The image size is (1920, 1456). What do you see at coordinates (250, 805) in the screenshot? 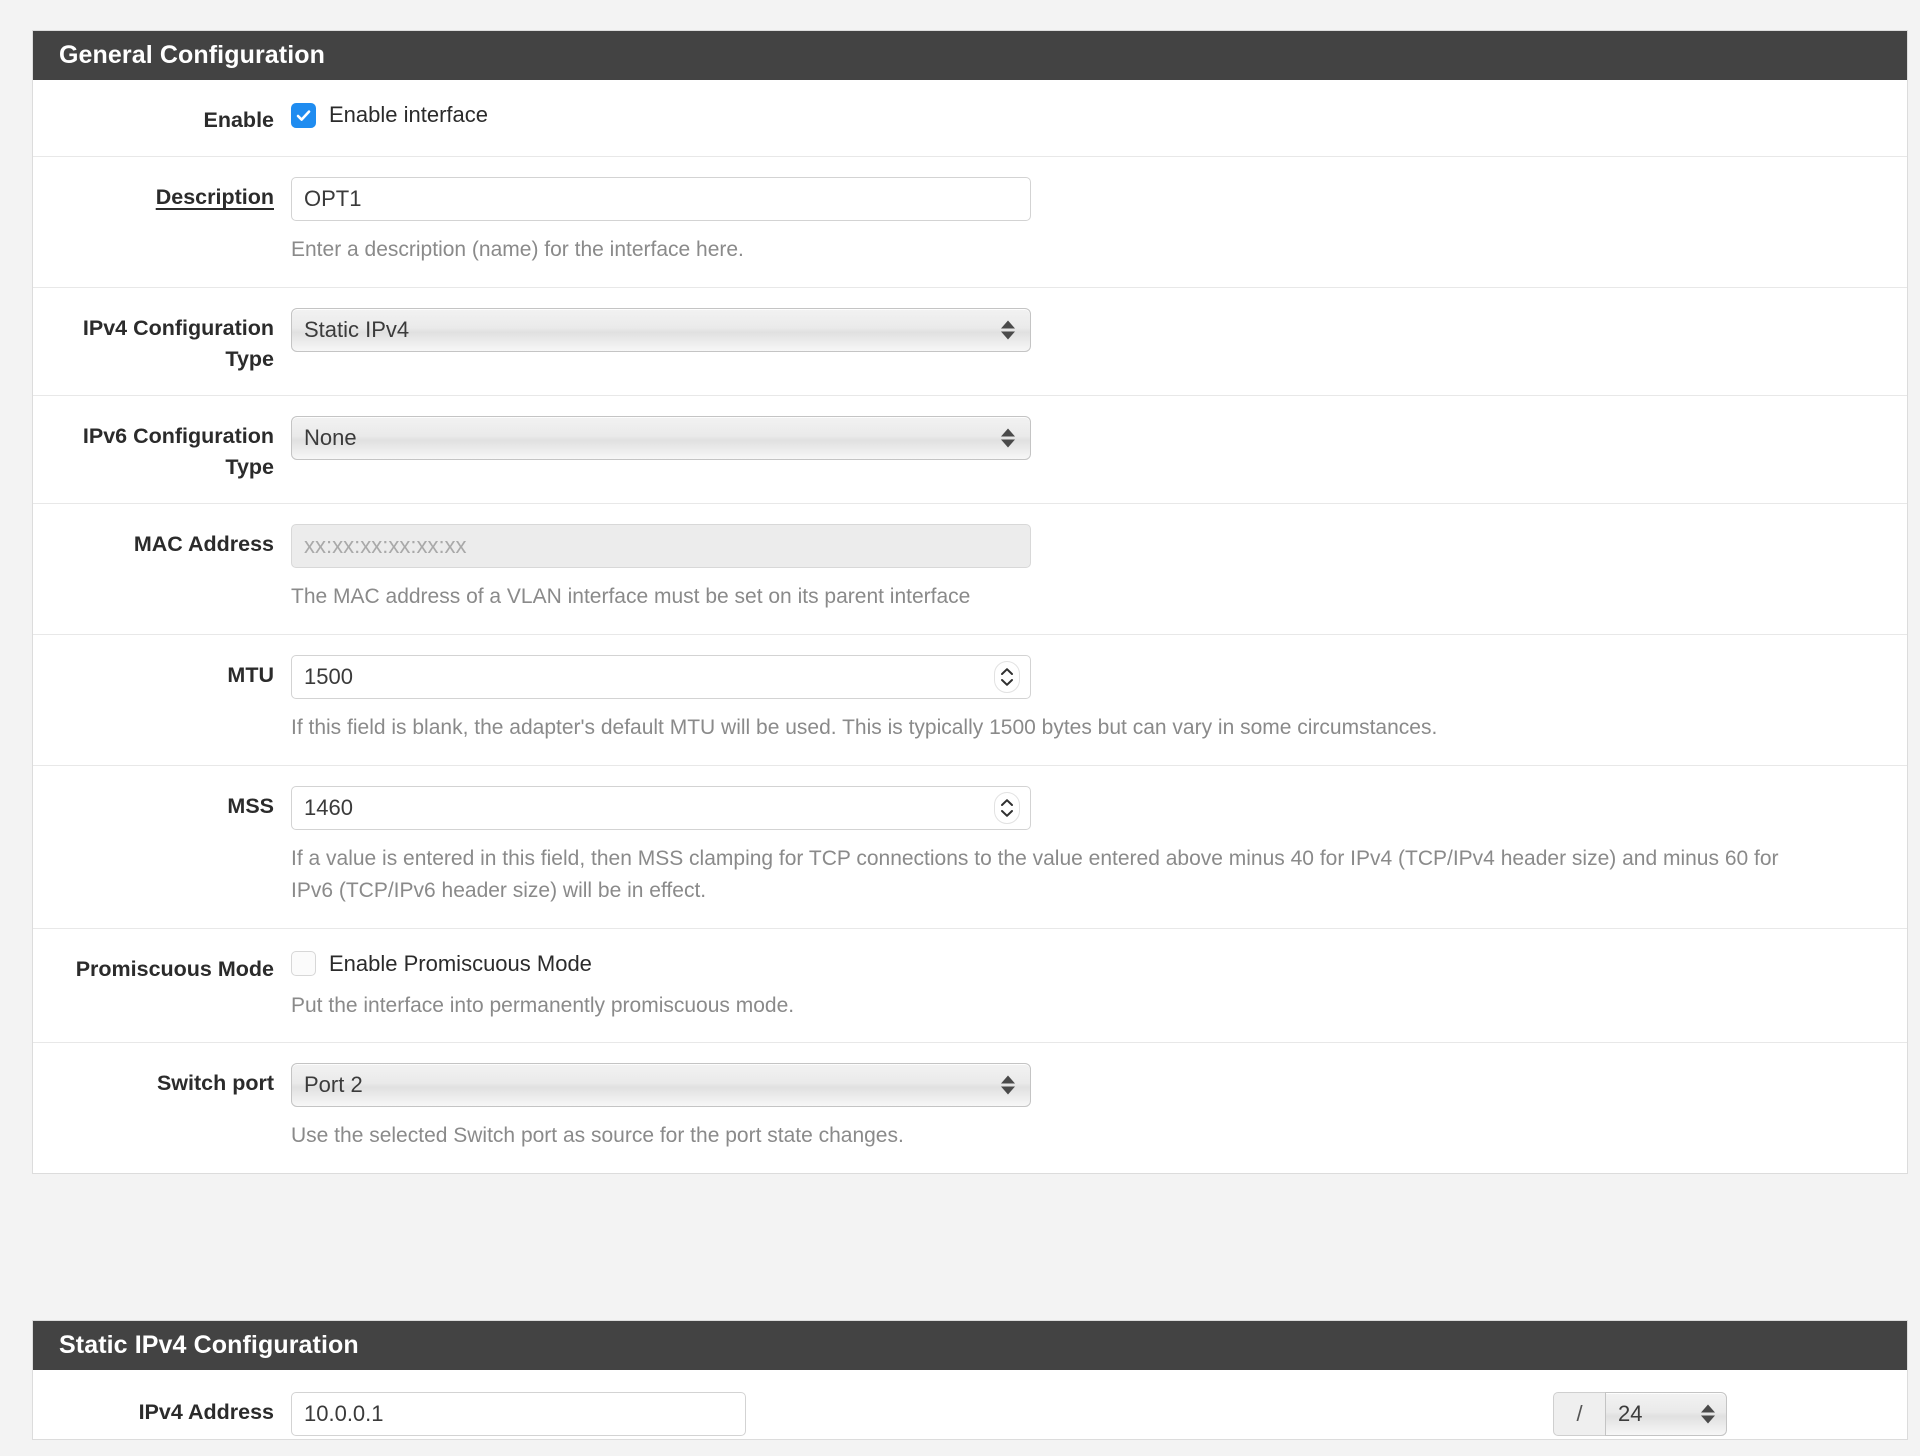
I see `label-mss-text: MSS` at bounding box center [250, 805].